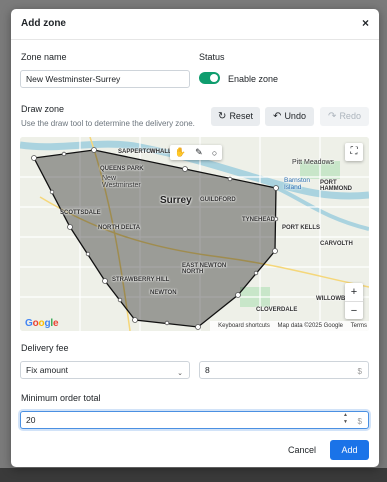  I want to click on redo-button: ↷ Redo, so click(344, 116).